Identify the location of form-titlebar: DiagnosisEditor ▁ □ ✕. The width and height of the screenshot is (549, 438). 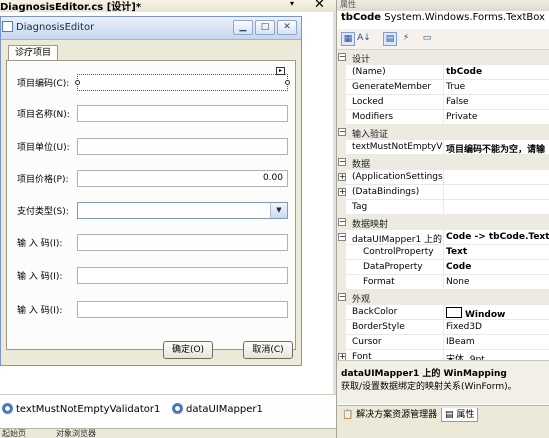
(151, 28).